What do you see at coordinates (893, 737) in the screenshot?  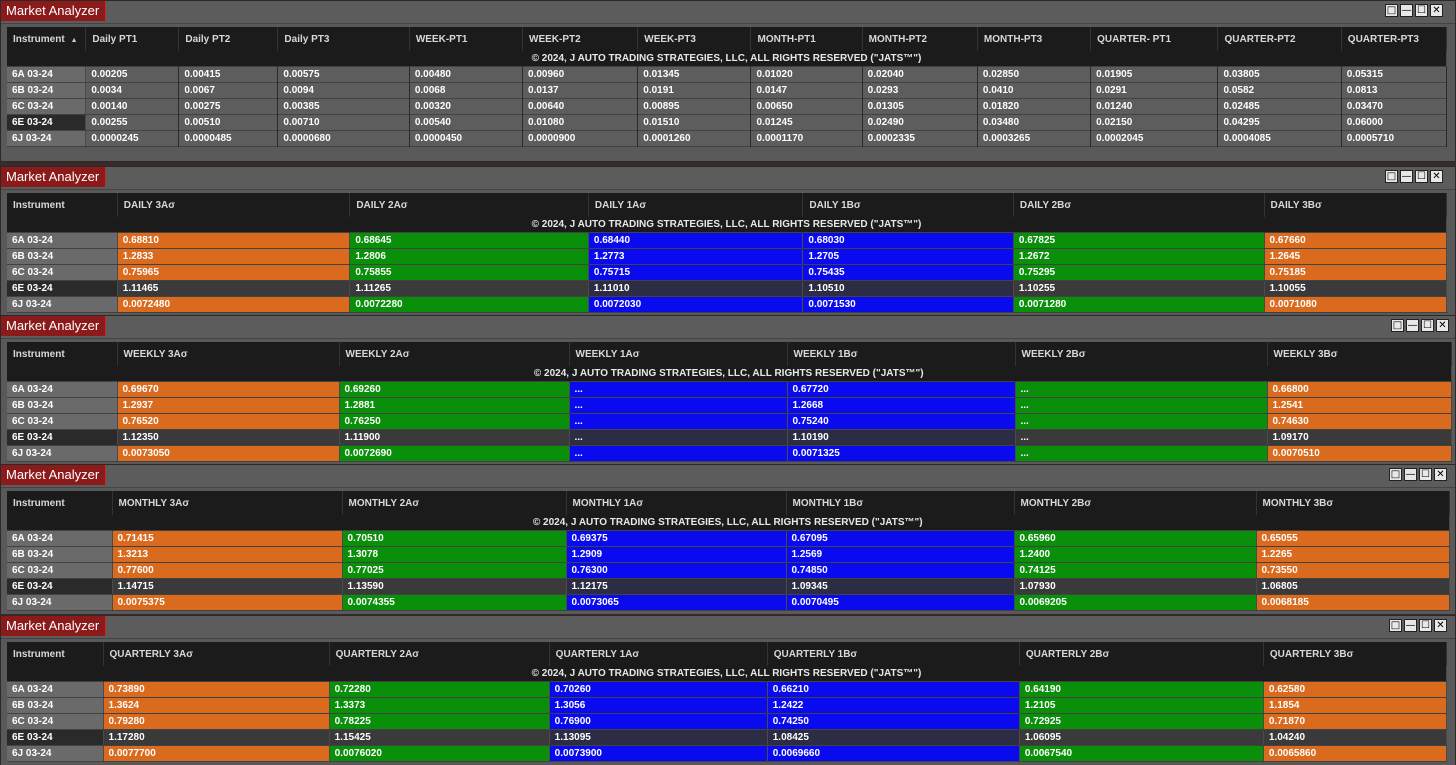 I see `value-cell: 1.08425` at bounding box center [893, 737].